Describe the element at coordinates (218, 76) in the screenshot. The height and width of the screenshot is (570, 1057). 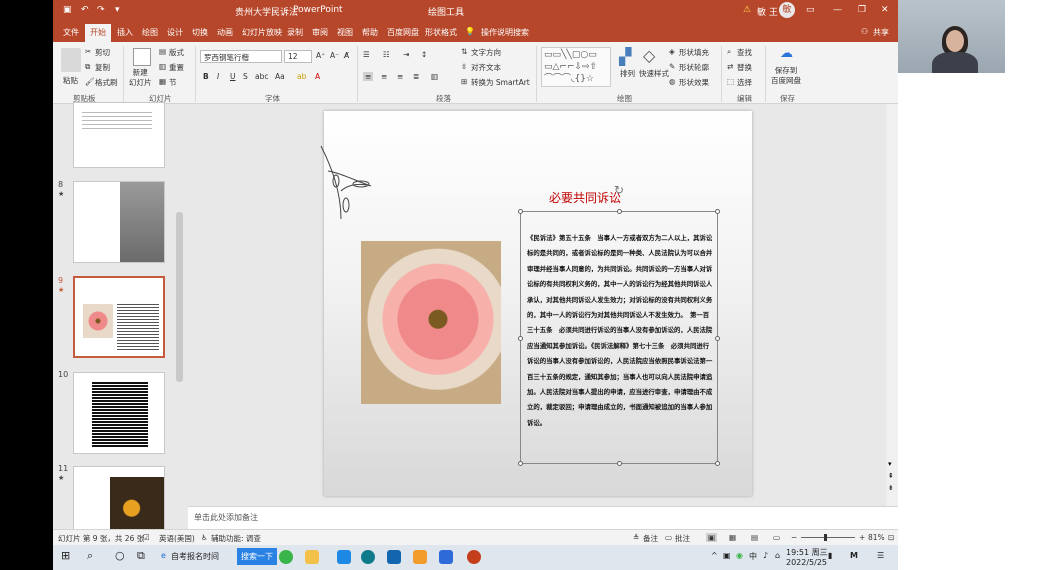
I see `italic-button: I` at that location.